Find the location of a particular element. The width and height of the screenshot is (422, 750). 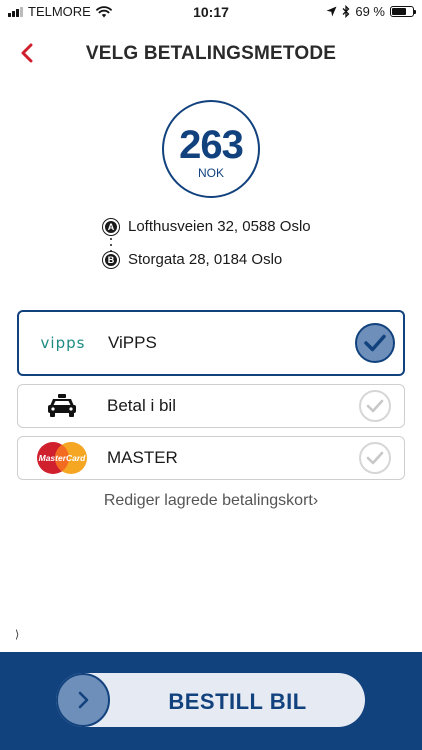

edit-saved-cards-link: Rediger lagrede betalingskort› is located at coordinates (211, 501).